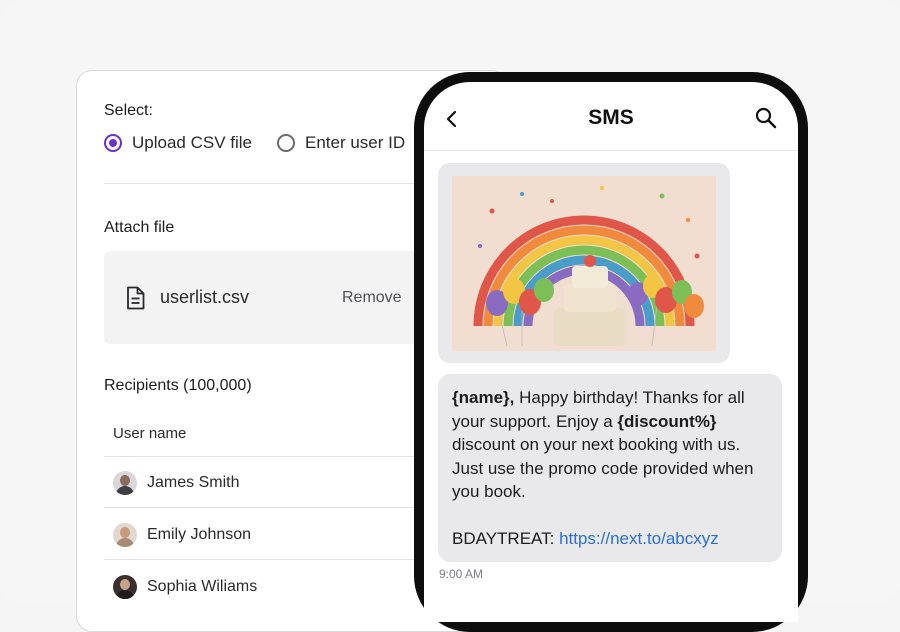  What do you see at coordinates (461, 574) in the screenshot?
I see `message-timestamp: 9:00 AM` at bounding box center [461, 574].